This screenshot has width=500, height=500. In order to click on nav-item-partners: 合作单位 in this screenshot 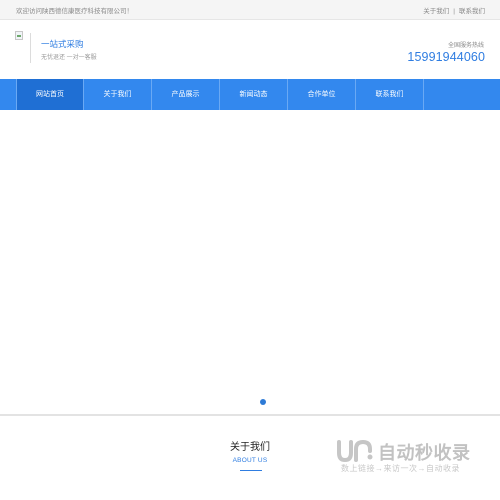, I will do `click(322, 94)`.